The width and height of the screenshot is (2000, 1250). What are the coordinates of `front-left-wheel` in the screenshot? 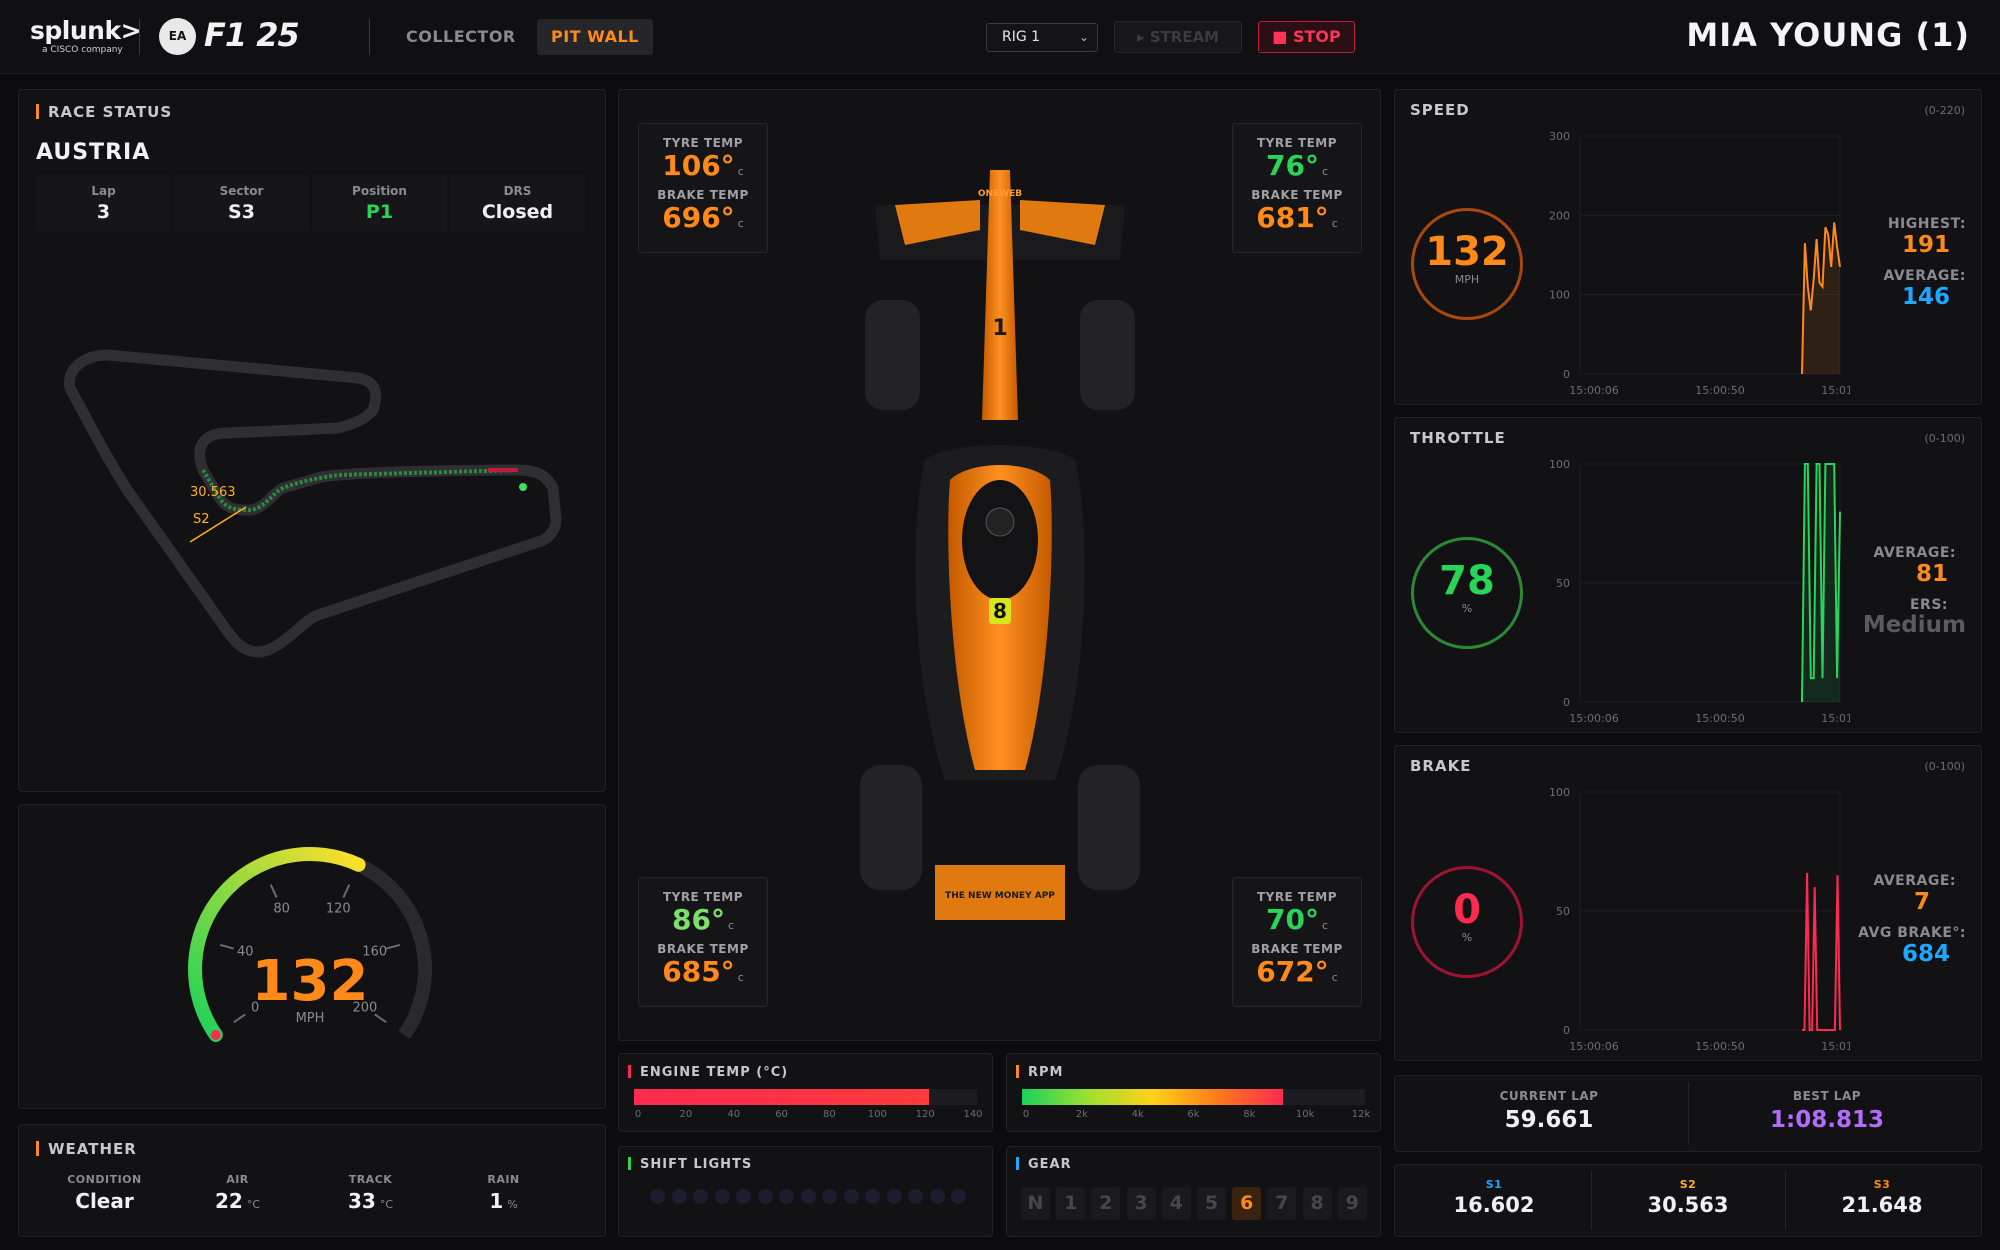 It's located at (892, 355).